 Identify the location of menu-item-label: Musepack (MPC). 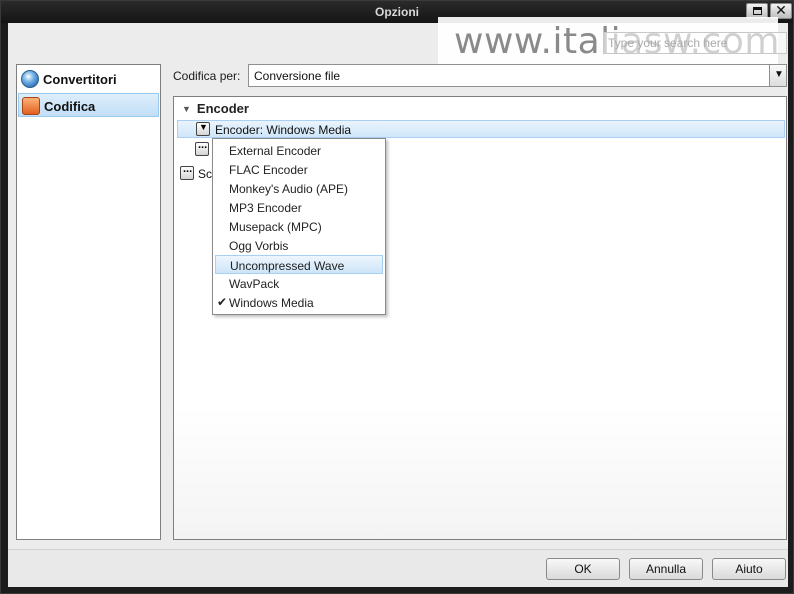
(275, 227).